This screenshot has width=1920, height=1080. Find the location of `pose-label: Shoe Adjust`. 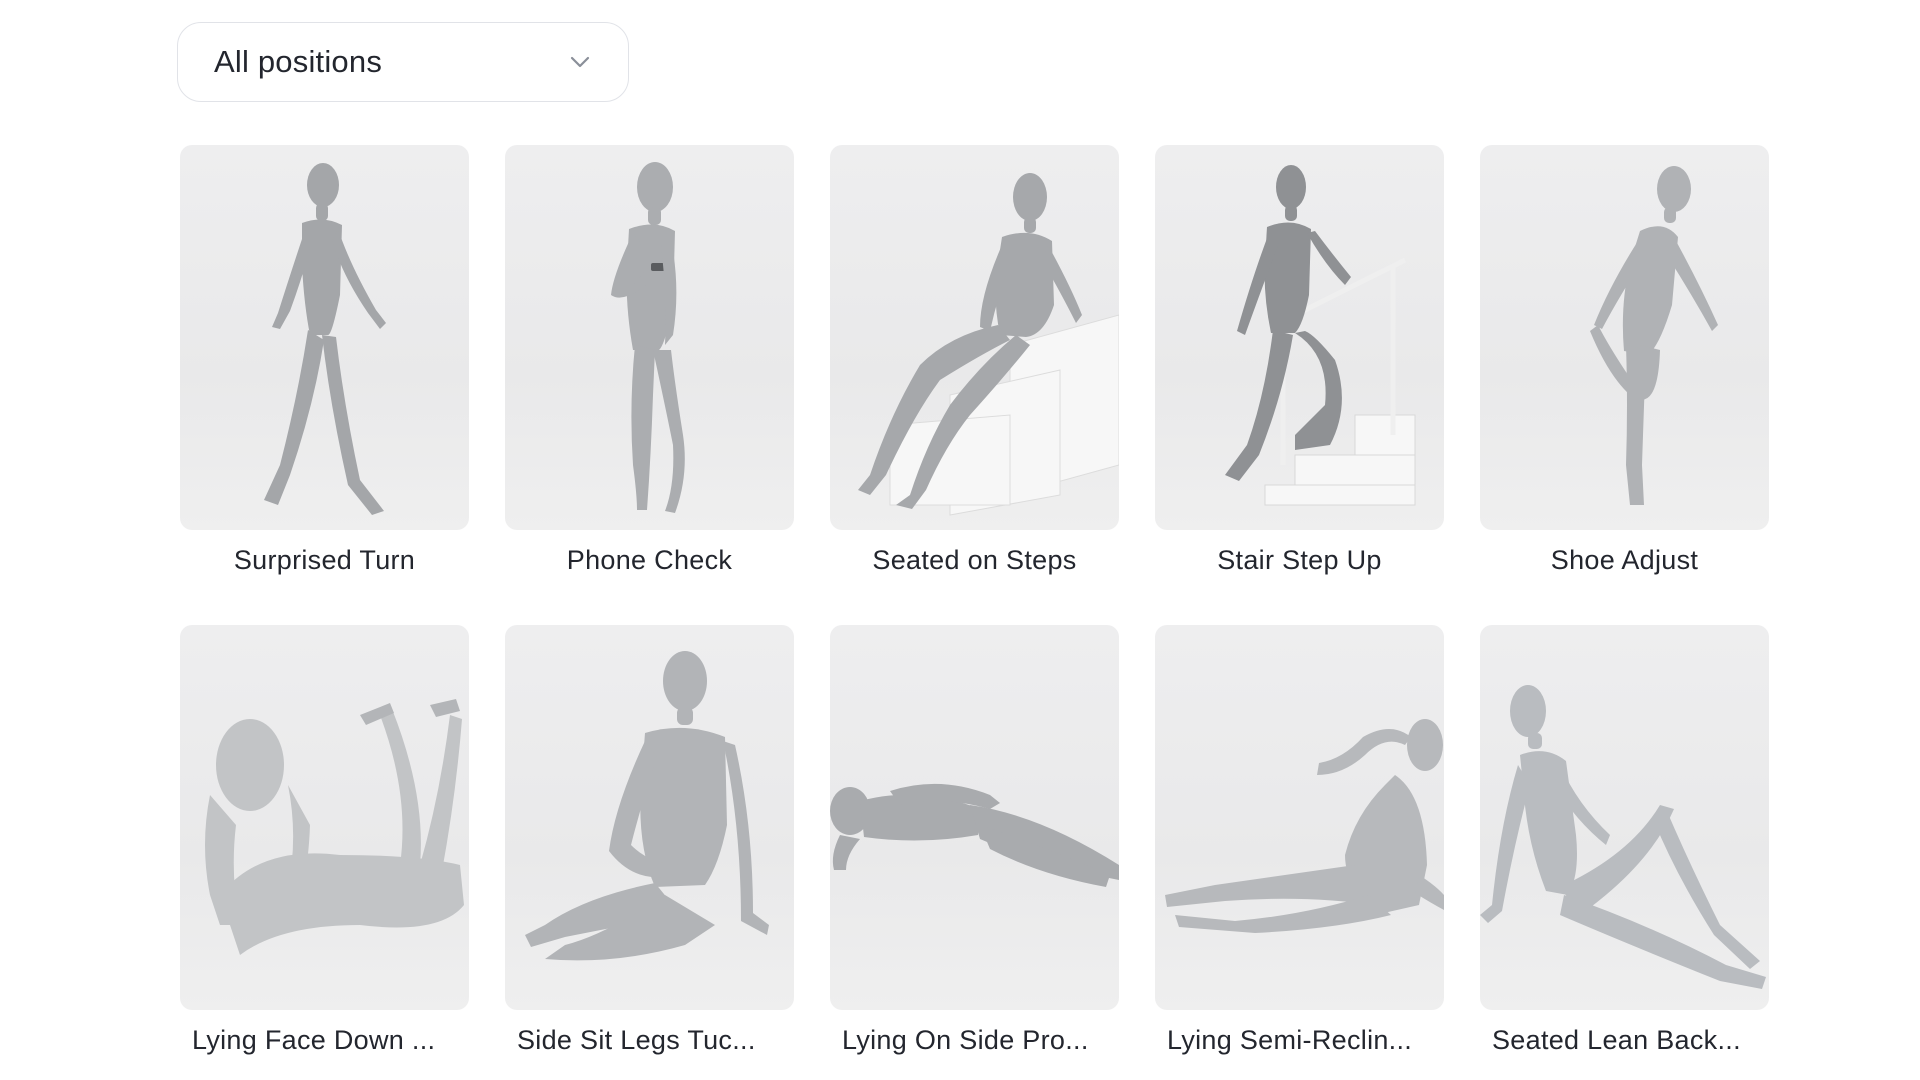

pose-label: Shoe Adjust is located at coordinates (1624, 560).